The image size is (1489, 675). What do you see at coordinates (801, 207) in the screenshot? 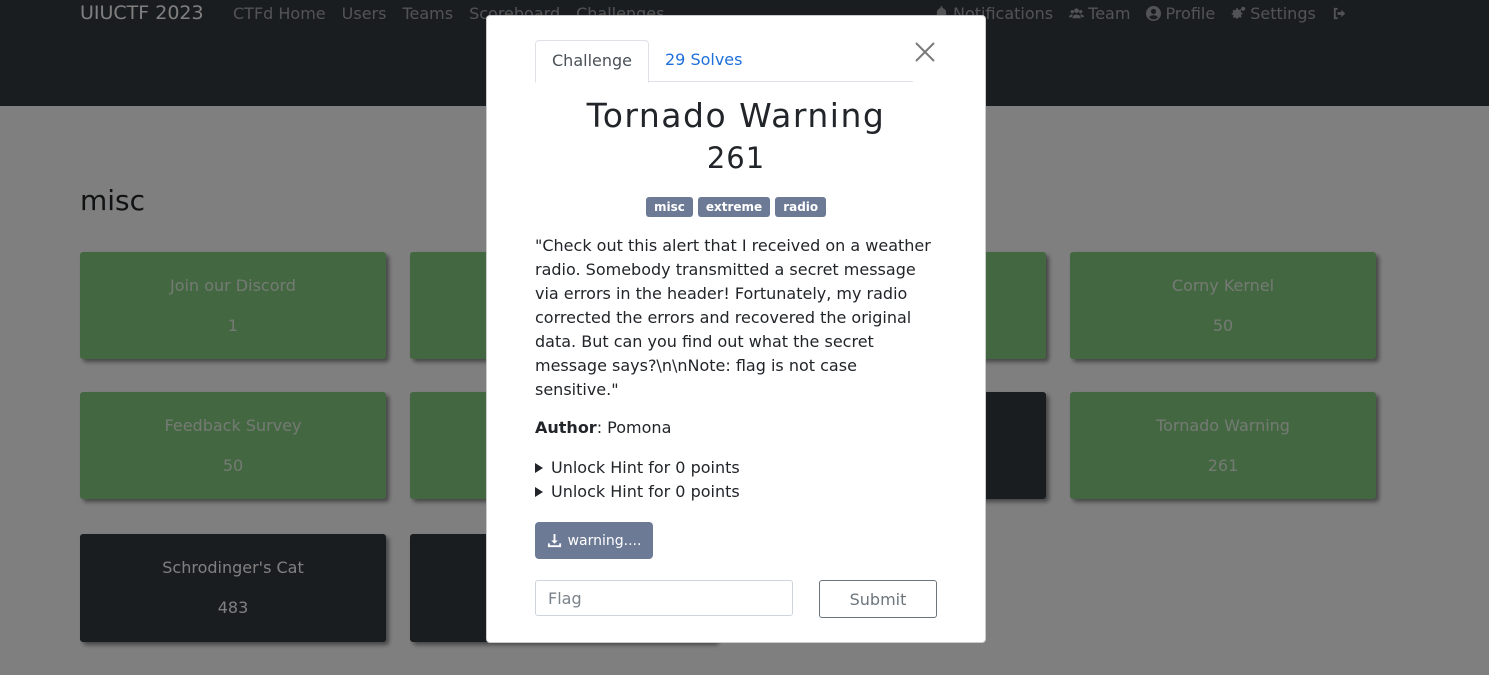
I see `tag-badge: radio` at bounding box center [801, 207].